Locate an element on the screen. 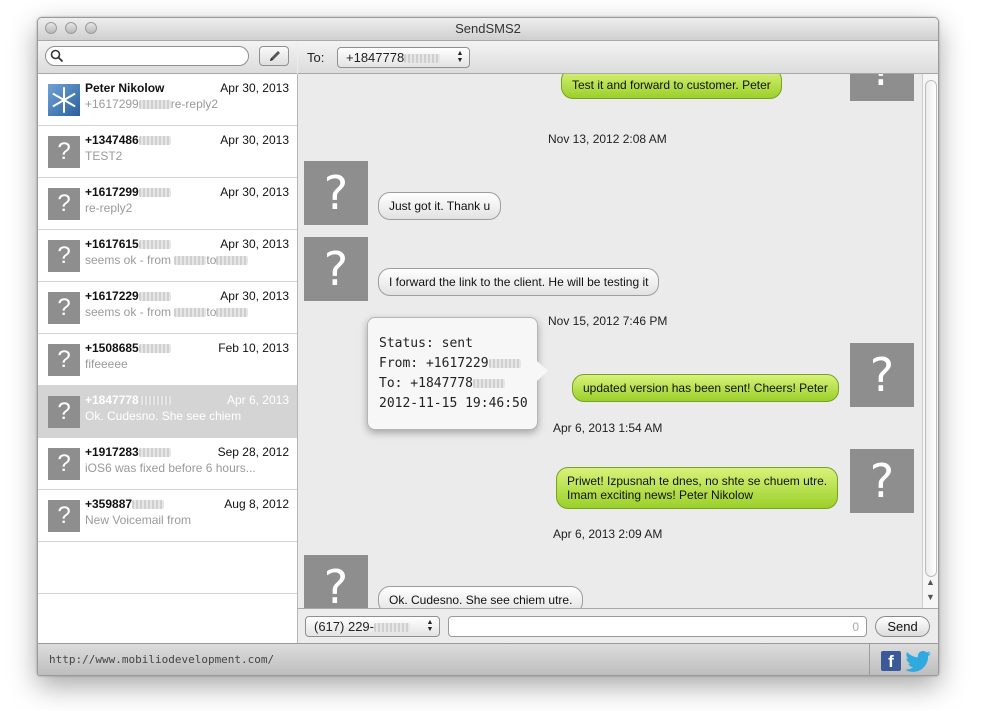 This screenshot has height=711, width=981. message-input: 0 is located at coordinates (657, 626).